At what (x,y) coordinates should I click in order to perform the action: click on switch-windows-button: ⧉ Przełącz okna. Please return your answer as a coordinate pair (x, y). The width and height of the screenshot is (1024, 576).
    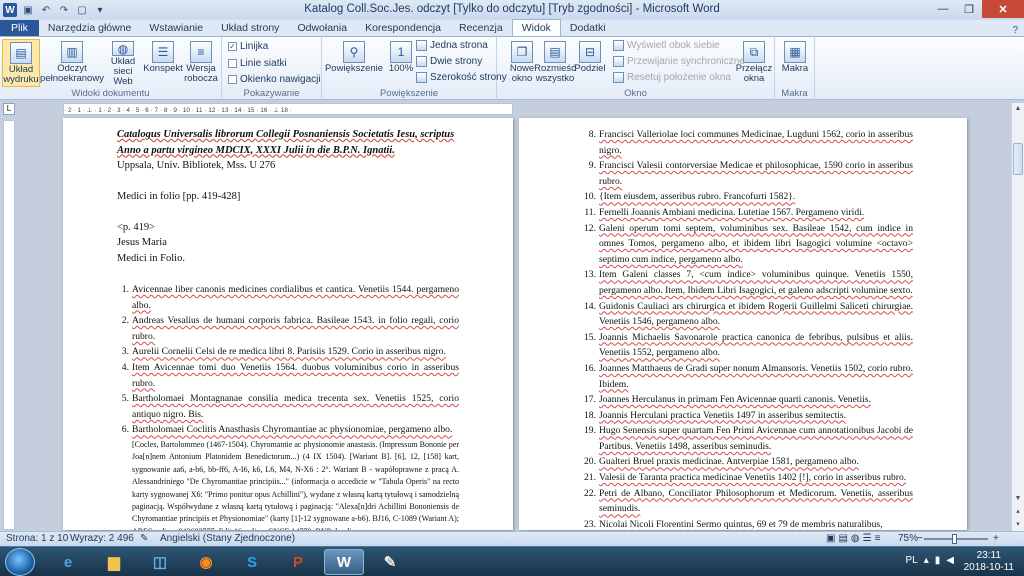
    Looking at the image, I should click on (754, 63).